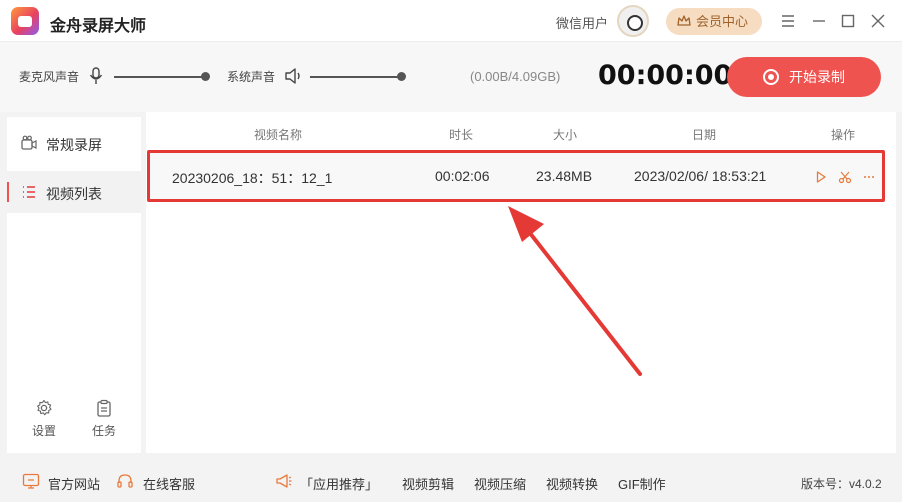 This screenshot has width=902, height=502. Describe the element at coordinates (104, 421) in the screenshot. I see `tasks-button: 任务` at that location.